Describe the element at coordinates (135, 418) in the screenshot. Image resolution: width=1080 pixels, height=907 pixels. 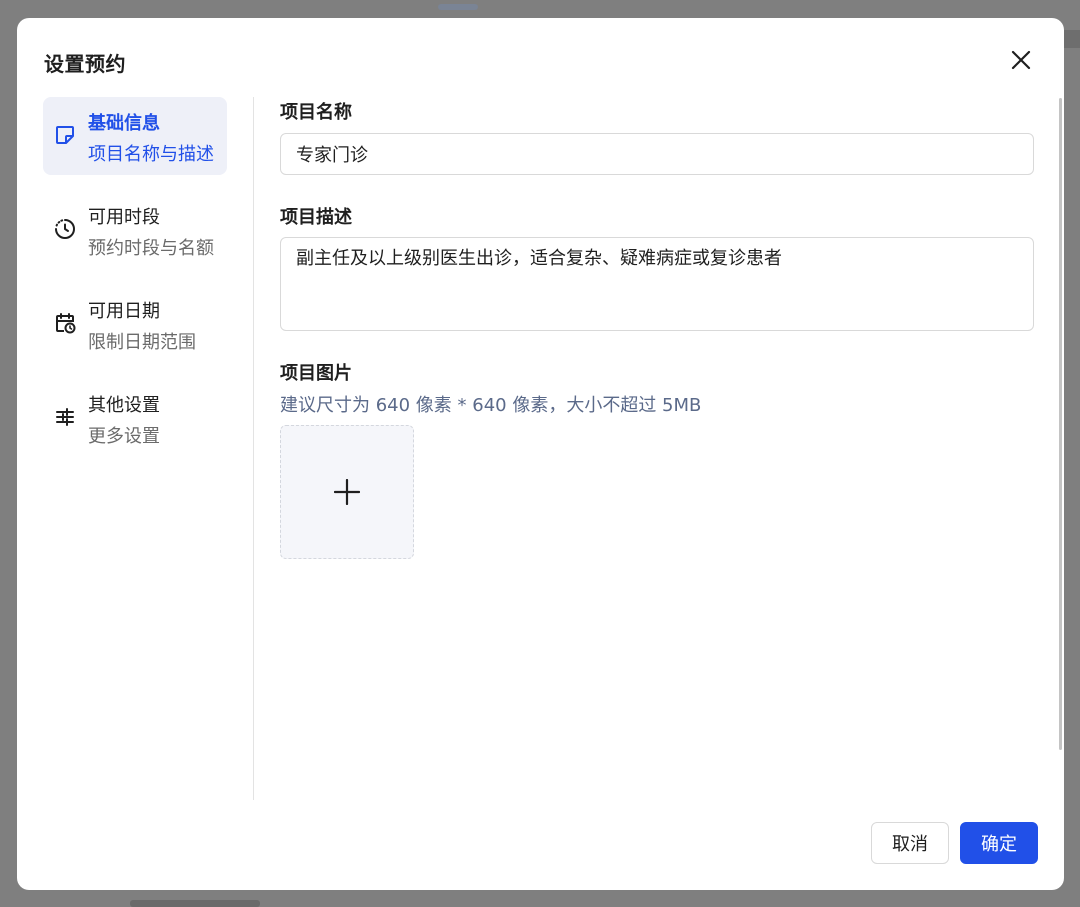
I see `nav-item-other-settings: 其他设置 更多设置` at that location.